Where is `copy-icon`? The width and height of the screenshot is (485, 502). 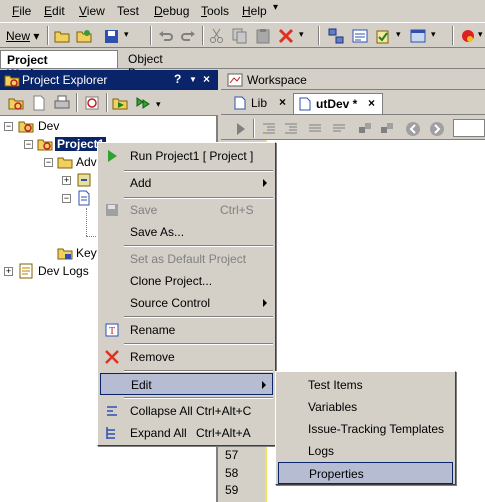 copy-icon is located at coordinates (240, 36).